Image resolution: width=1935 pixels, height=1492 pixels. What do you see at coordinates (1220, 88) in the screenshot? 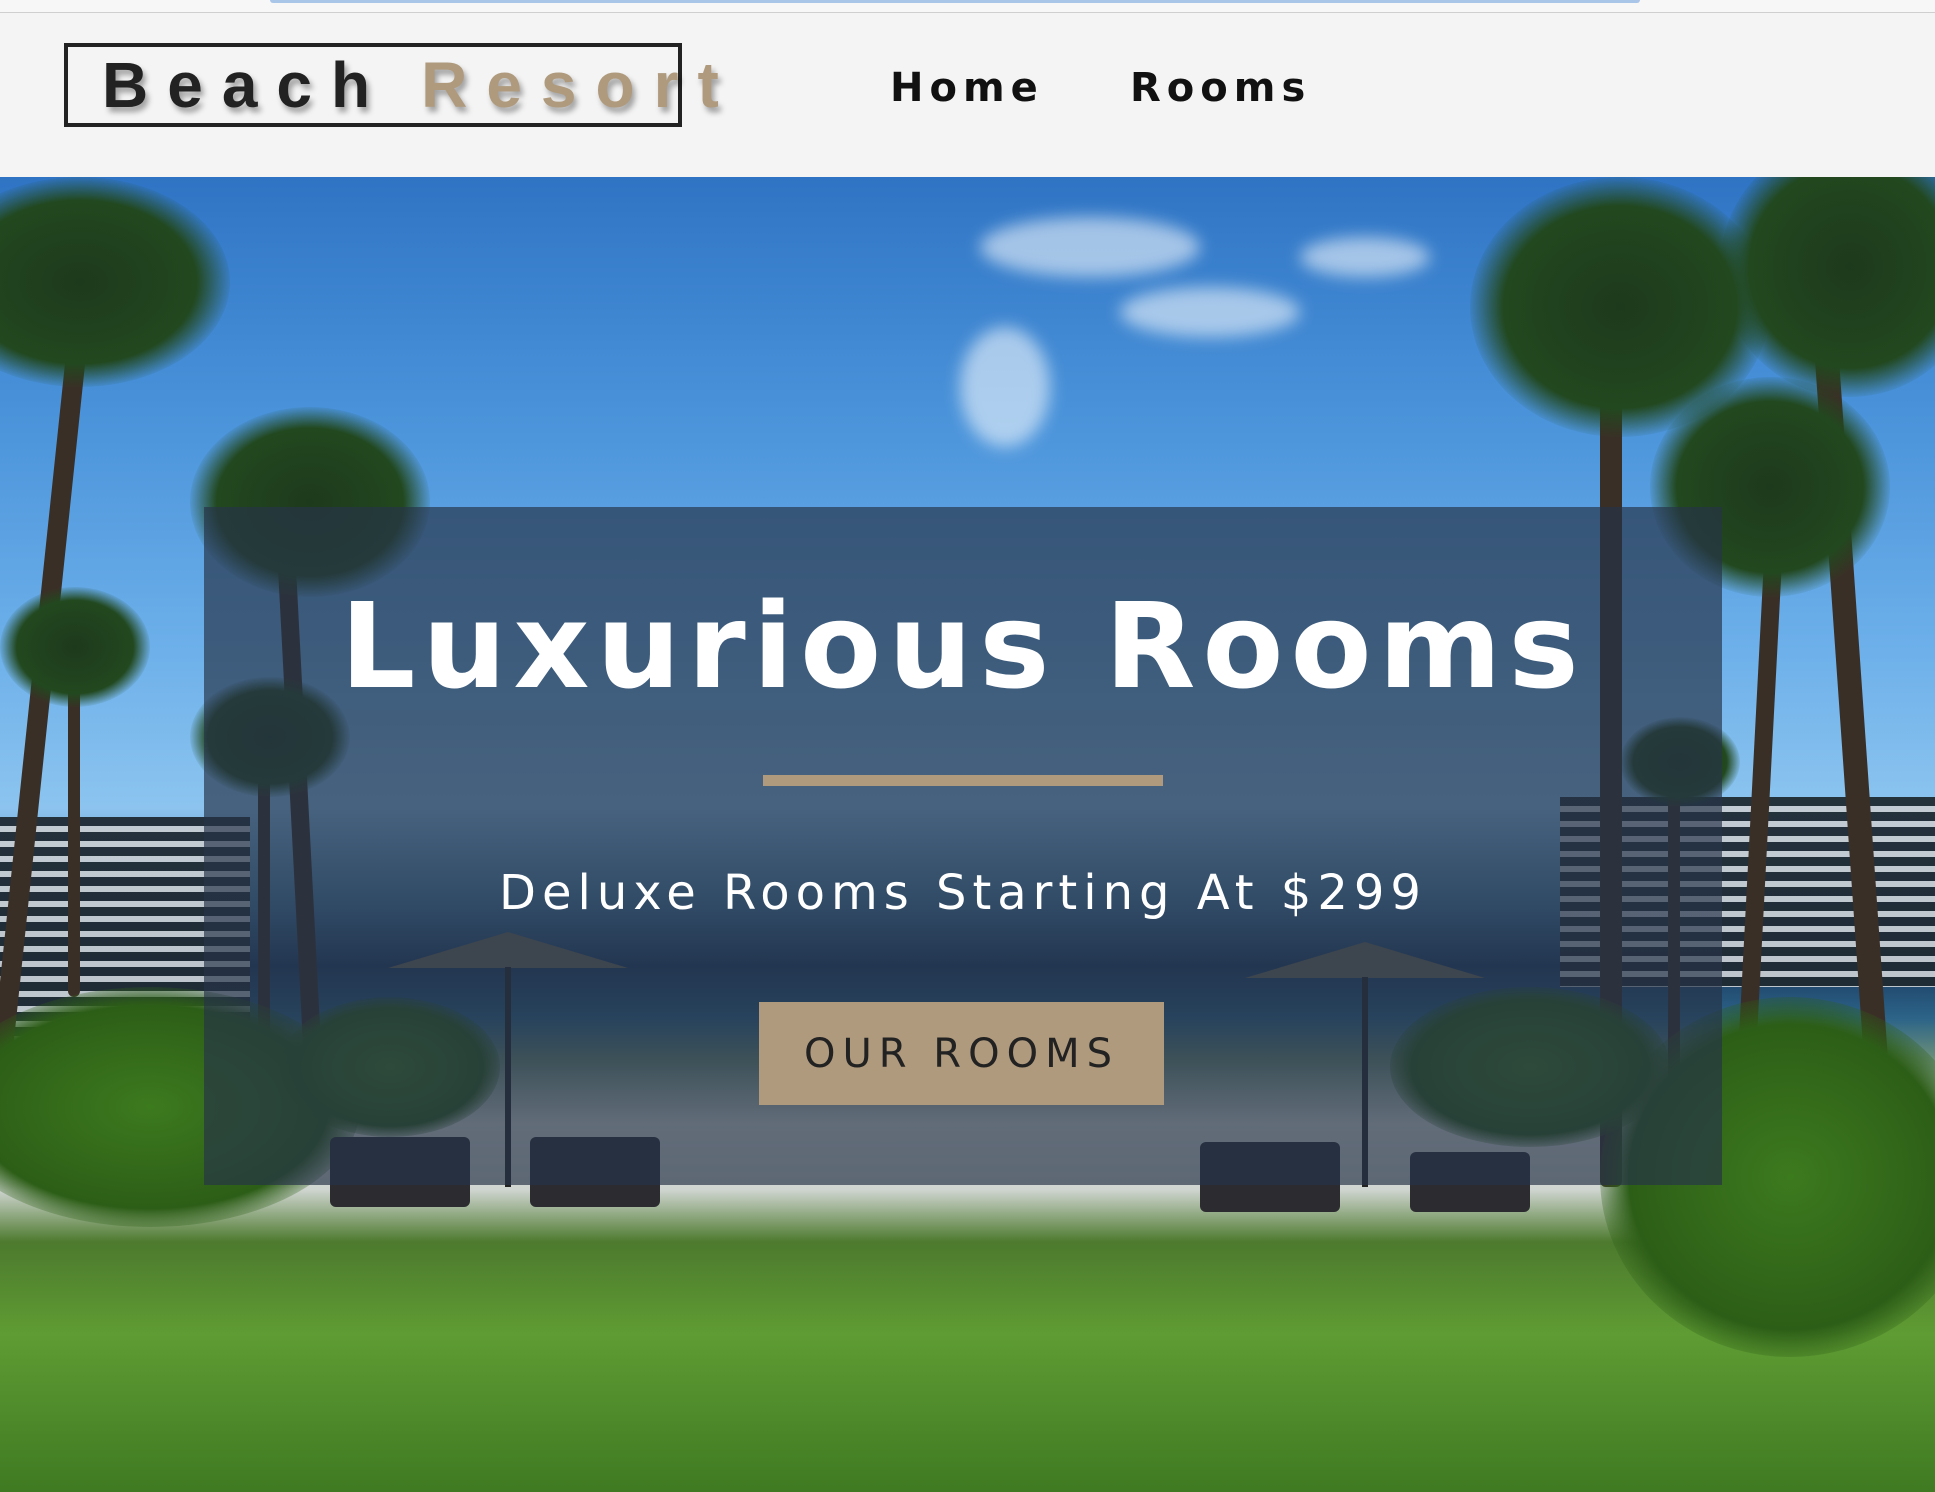
I see `nav-link-rooms: Rooms` at bounding box center [1220, 88].